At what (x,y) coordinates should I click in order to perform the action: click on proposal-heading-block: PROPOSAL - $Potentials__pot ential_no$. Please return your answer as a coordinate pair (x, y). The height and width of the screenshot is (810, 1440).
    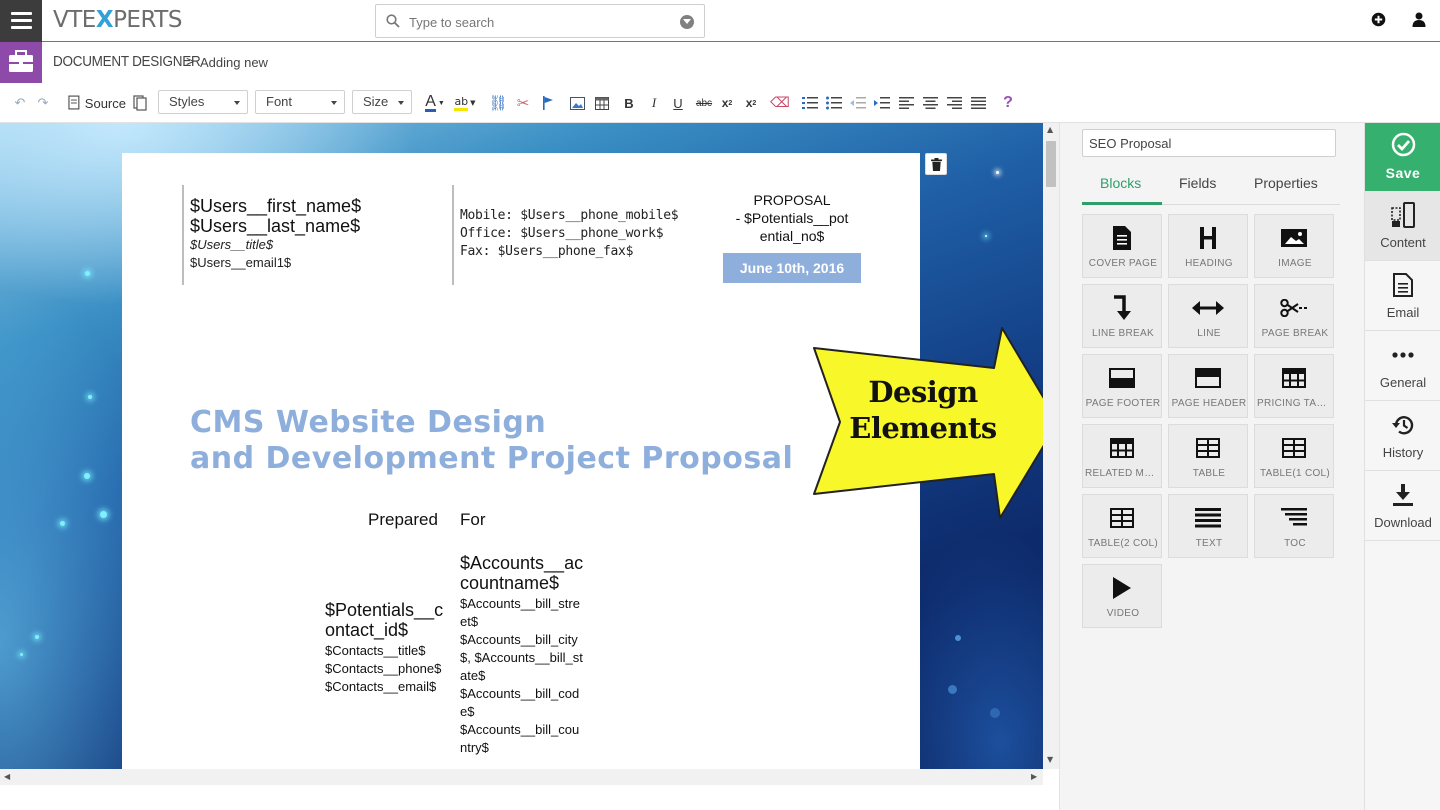
    Looking at the image, I should click on (792, 218).